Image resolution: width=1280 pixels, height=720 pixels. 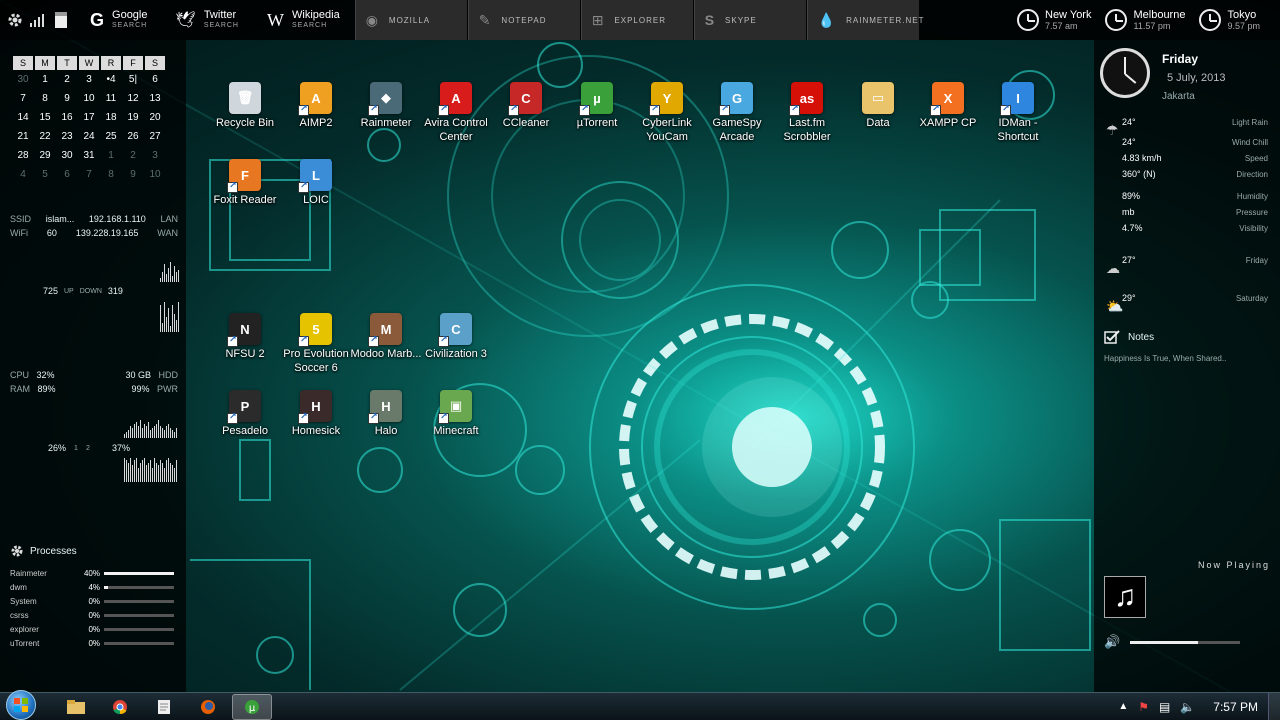 What do you see at coordinates (1143, 707) in the screenshot?
I see `security-icon: ⚑` at bounding box center [1143, 707].